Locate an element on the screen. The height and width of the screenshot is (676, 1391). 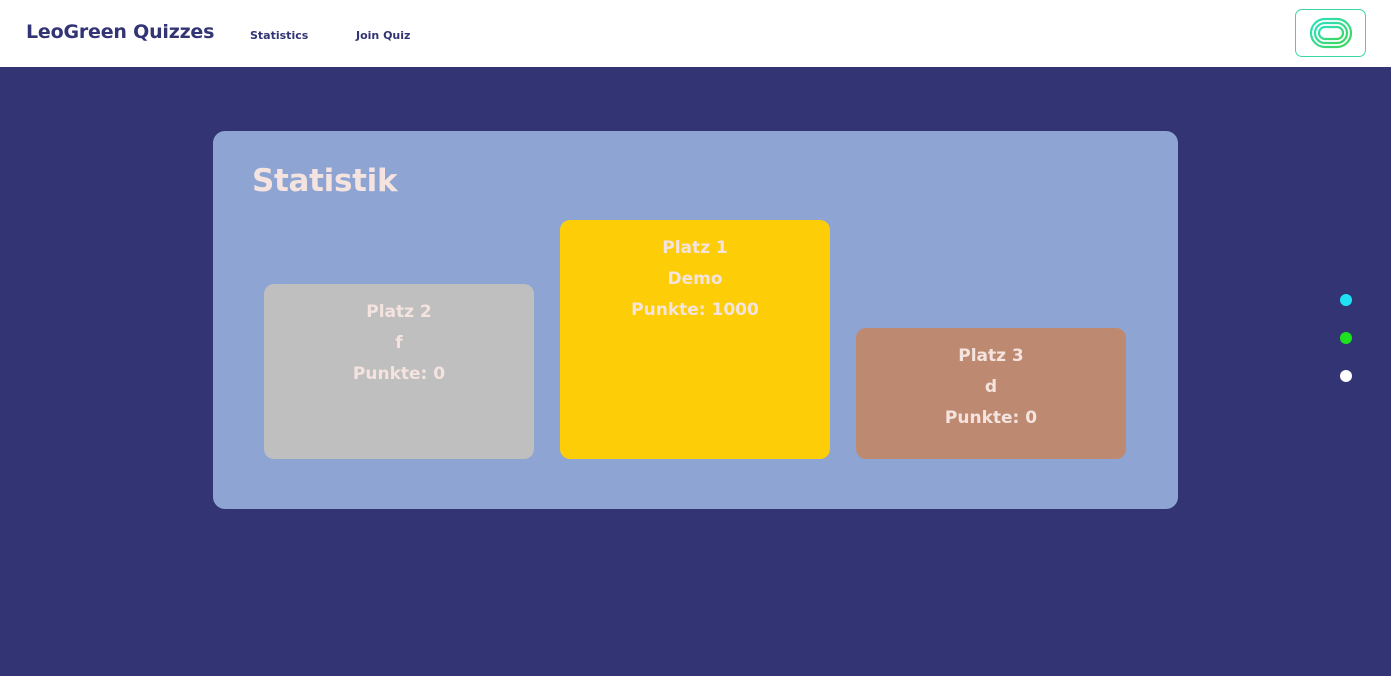
podium-card-place-2: Platz 2 f Punkte: 0 is located at coordinates (399, 371).